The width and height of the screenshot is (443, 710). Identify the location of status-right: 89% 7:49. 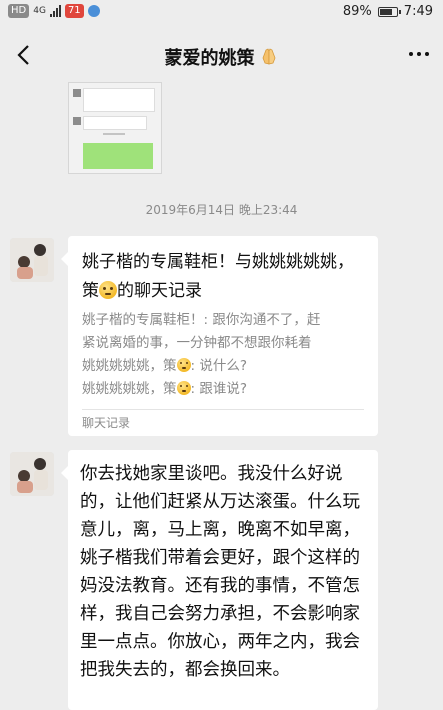
(388, 11).